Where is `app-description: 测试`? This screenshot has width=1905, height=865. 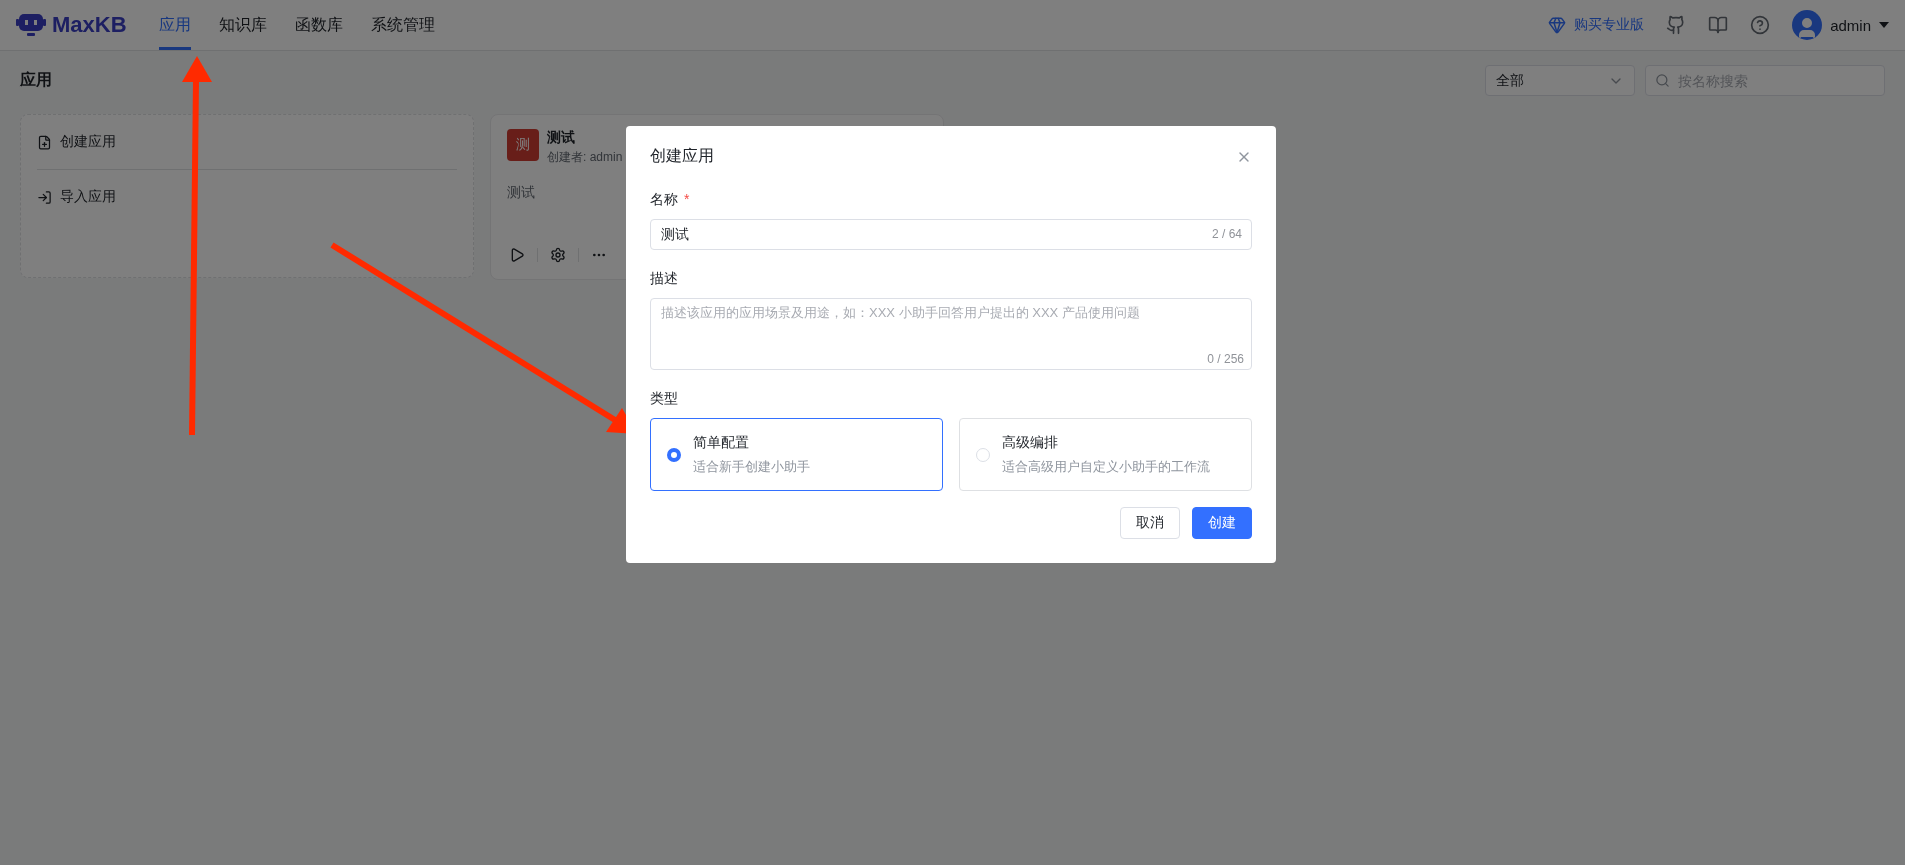
app-description: 测试 is located at coordinates (521, 193).